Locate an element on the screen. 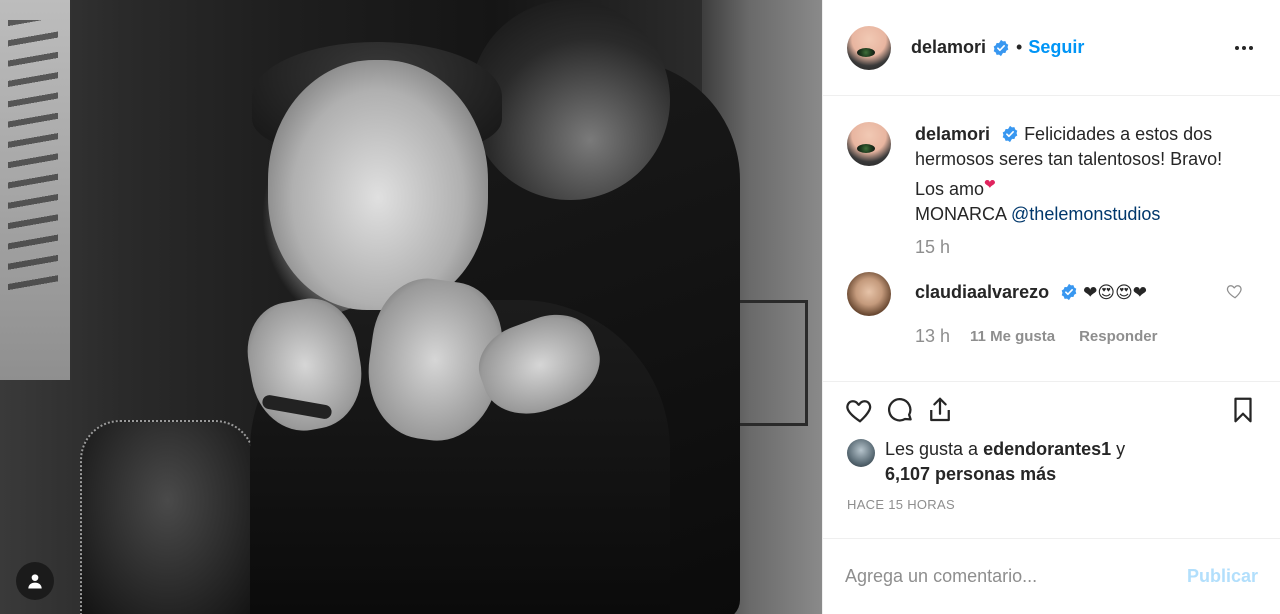 Image resolution: width=1280 pixels, height=614 pixels. caption-line2: MONARCA is located at coordinates (961, 214).